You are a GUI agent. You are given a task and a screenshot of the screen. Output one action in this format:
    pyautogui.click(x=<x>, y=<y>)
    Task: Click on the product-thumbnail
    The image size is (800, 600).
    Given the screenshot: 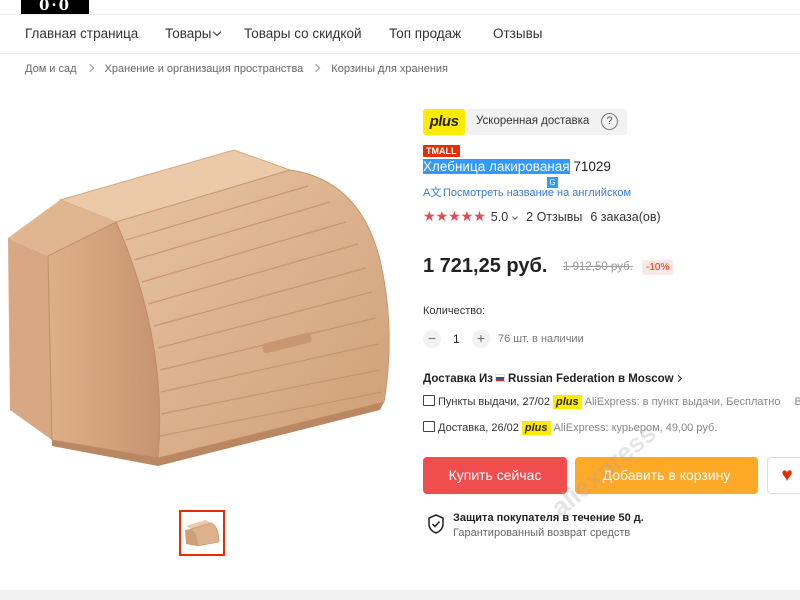 What is the action you would take?
    pyautogui.click(x=202, y=533)
    